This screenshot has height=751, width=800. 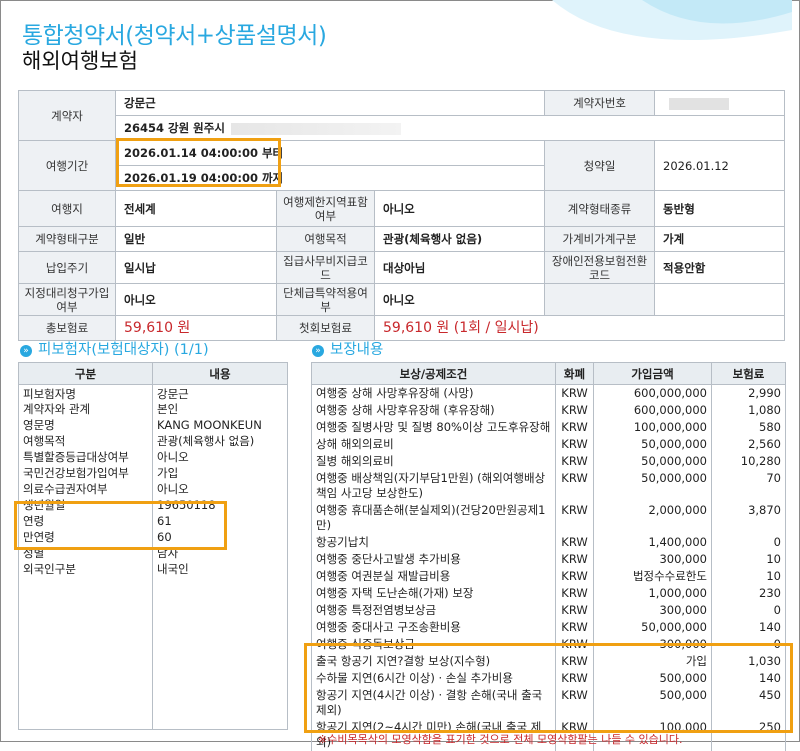 What do you see at coordinates (600, 165) in the screenshot?
I see `apply-date-label: 청약일` at bounding box center [600, 165].